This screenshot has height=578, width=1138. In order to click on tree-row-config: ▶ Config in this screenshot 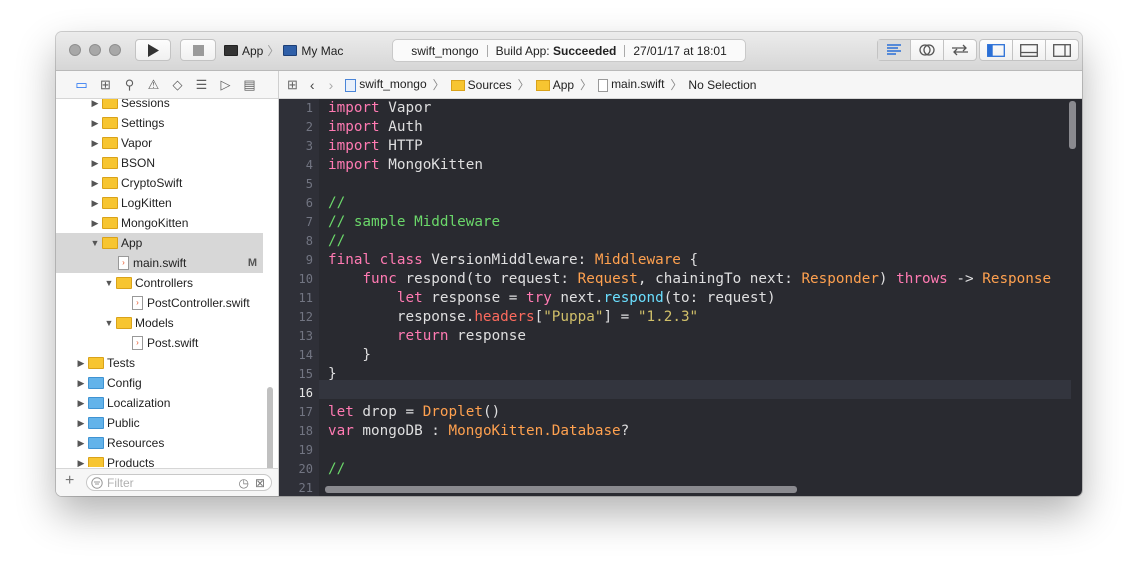, I will do `click(159, 383)`.